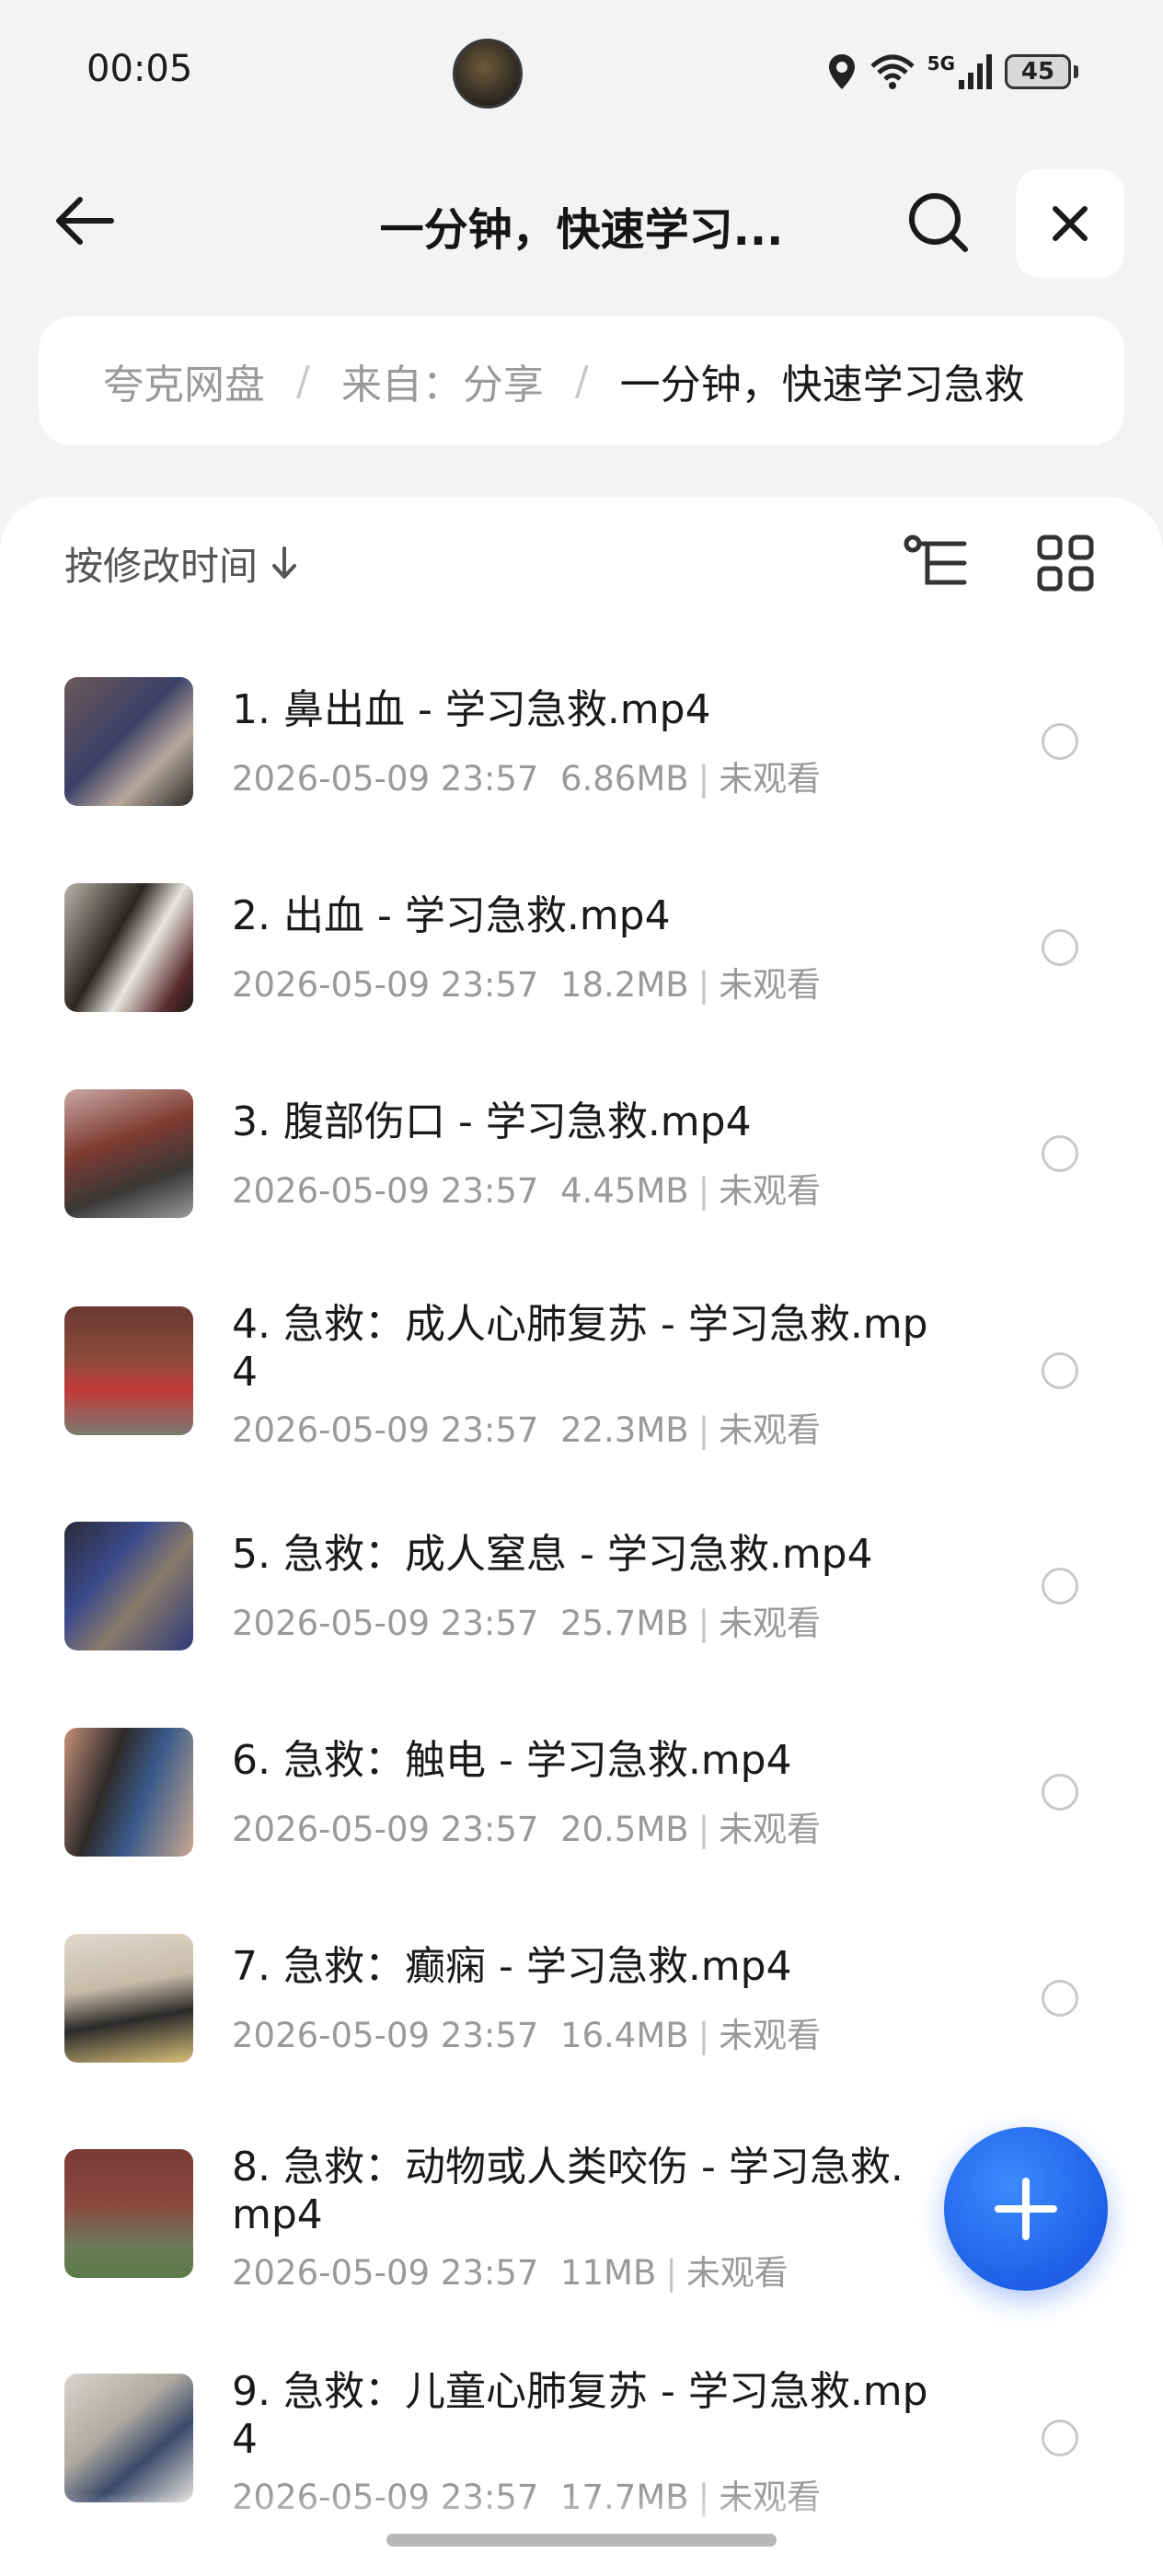  What do you see at coordinates (488, 74) in the screenshot?
I see `status-app-avatar` at bounding box center [488, 74].